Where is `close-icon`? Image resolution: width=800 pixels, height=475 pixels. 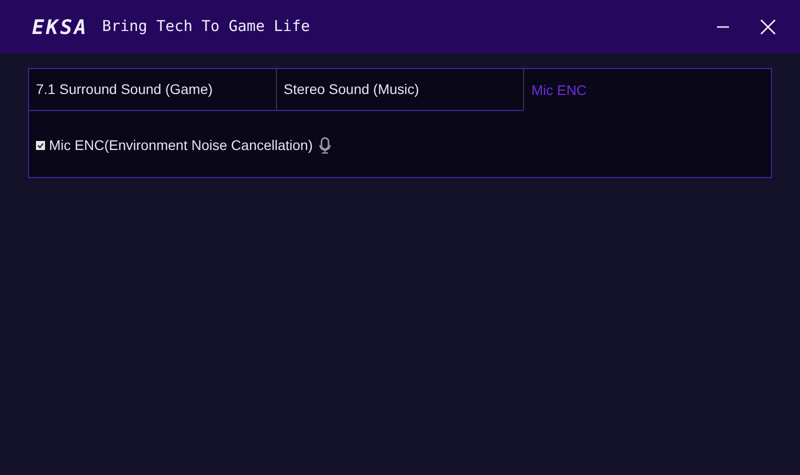
close-icon is located at coordinates (768, 26).